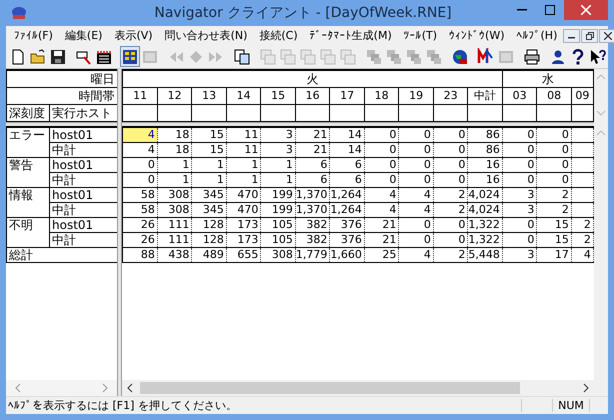 Image resolution: width=614 pixels, height=420 pixels. What do you see at coordinates (140, 210) in the screenshot?
I see `table-cell: 58` at bounding box center [140, 210].